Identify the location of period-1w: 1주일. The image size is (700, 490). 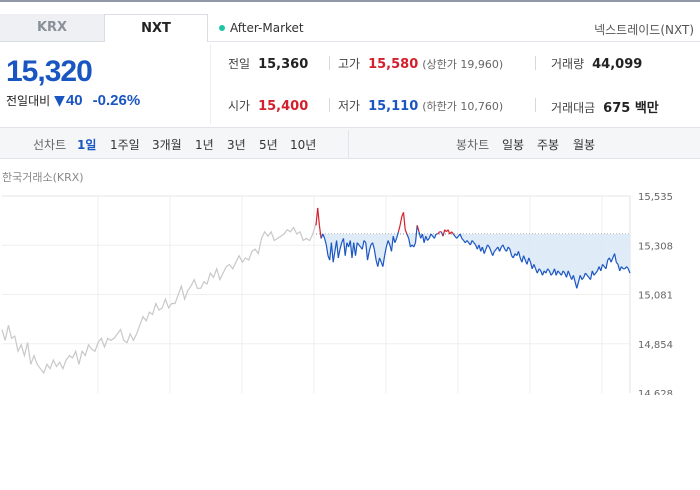
(125, 144).